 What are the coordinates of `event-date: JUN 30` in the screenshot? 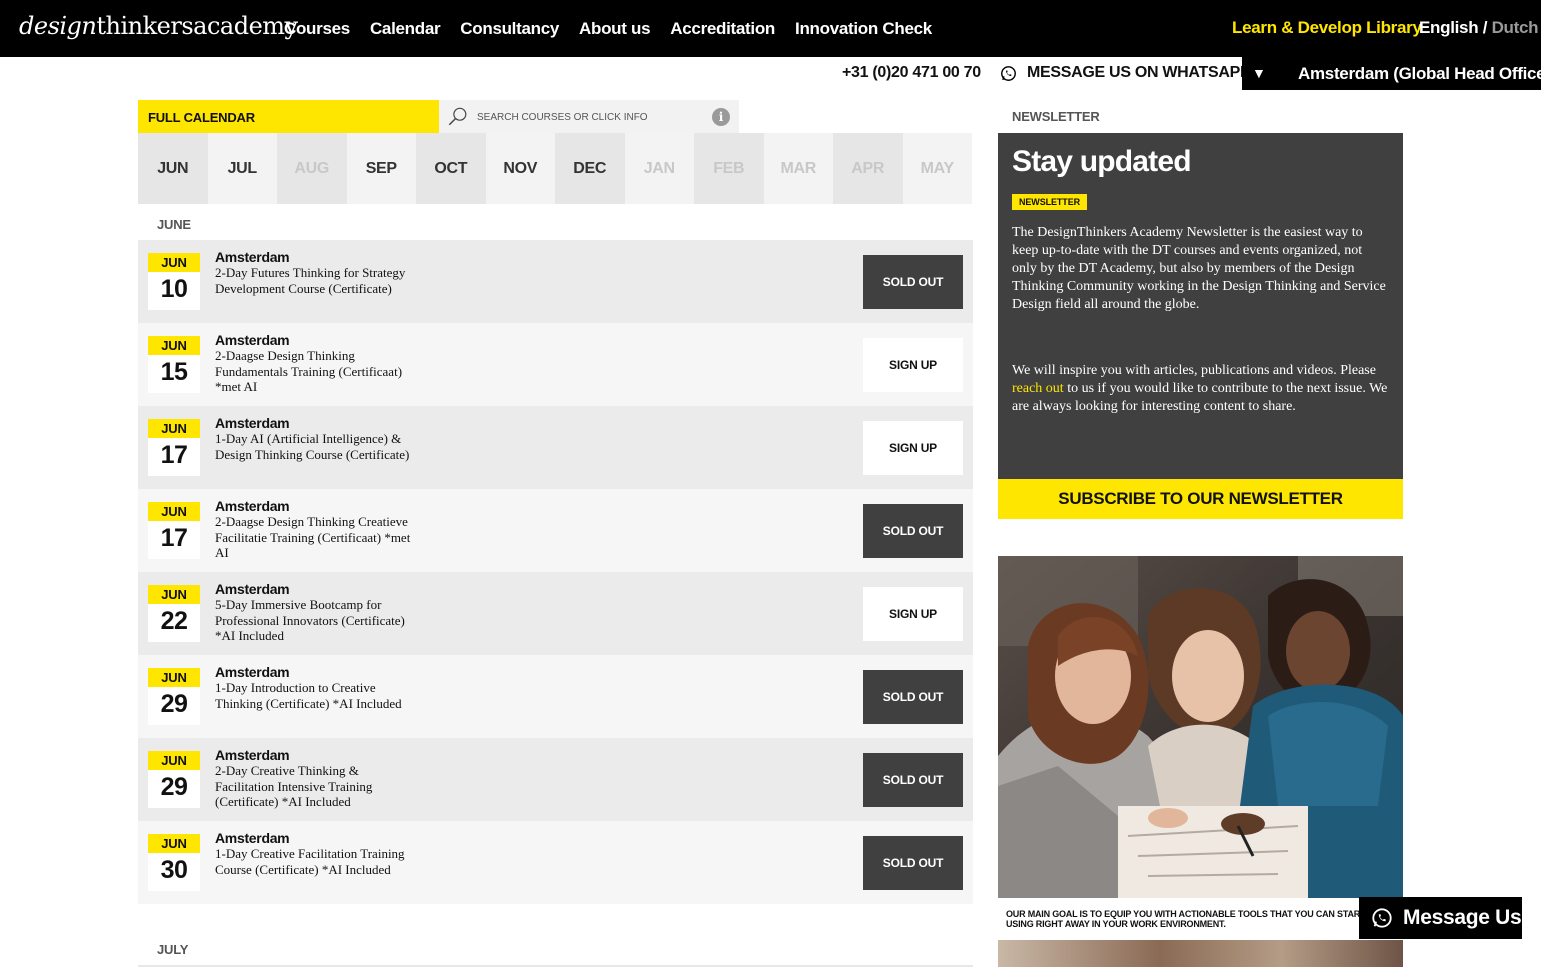 It's located at (174, 862).